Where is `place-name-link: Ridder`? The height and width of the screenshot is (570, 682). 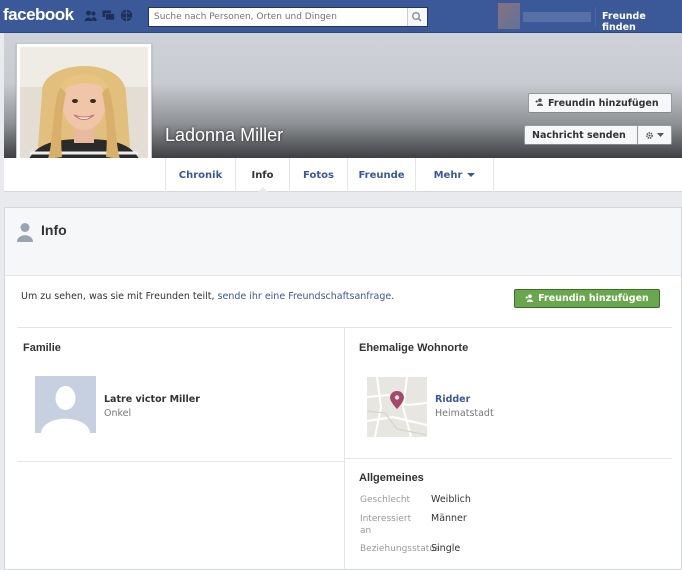
place-name-link: Ridder is located at coordinates (452, 399).